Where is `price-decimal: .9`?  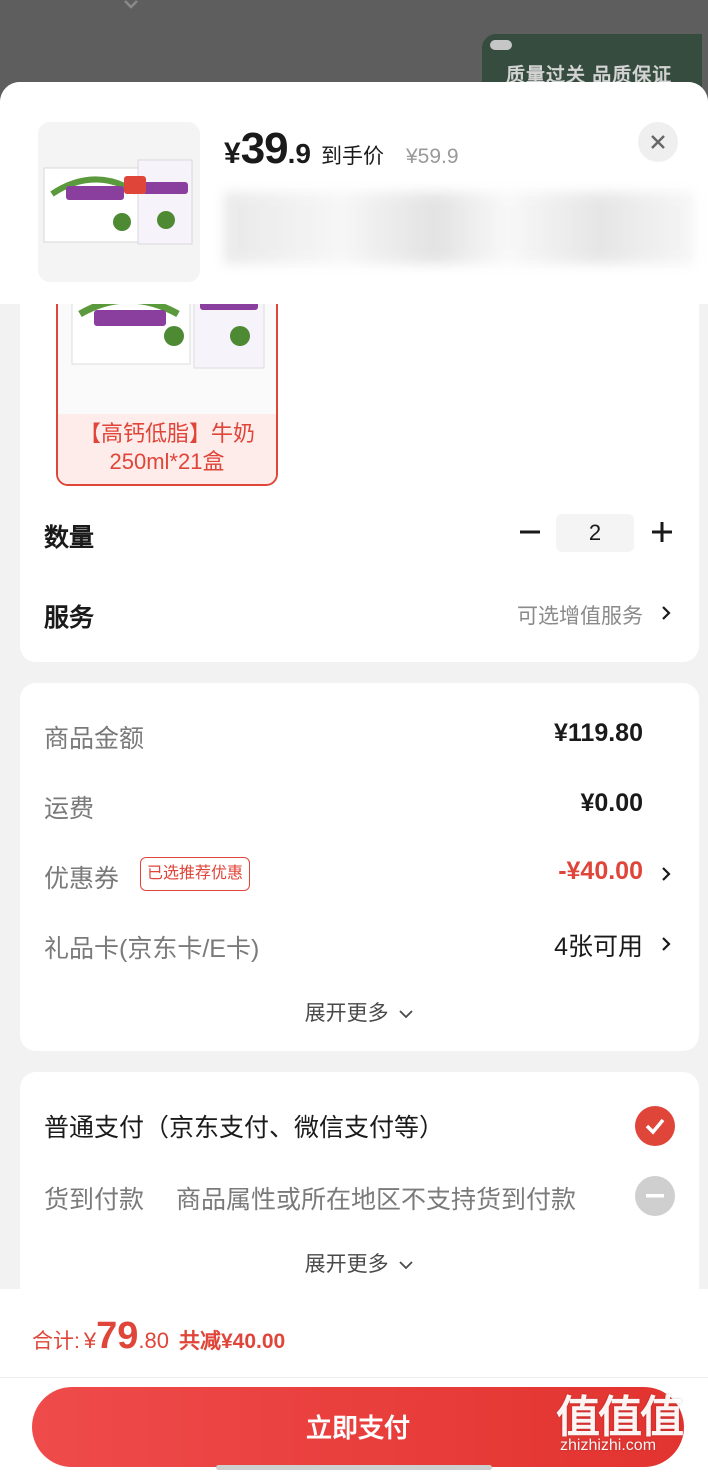
price-decimal: .9 is located at coordinates (299, 153).